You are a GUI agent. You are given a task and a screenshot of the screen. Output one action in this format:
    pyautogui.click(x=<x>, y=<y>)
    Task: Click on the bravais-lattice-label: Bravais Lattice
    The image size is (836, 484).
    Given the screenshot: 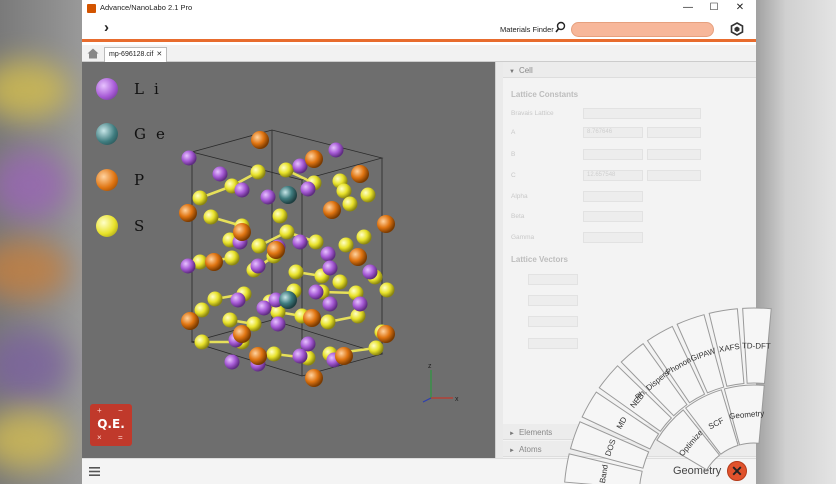 What is the action you would take?
    pyautogui.click(x=532, y=113)
    